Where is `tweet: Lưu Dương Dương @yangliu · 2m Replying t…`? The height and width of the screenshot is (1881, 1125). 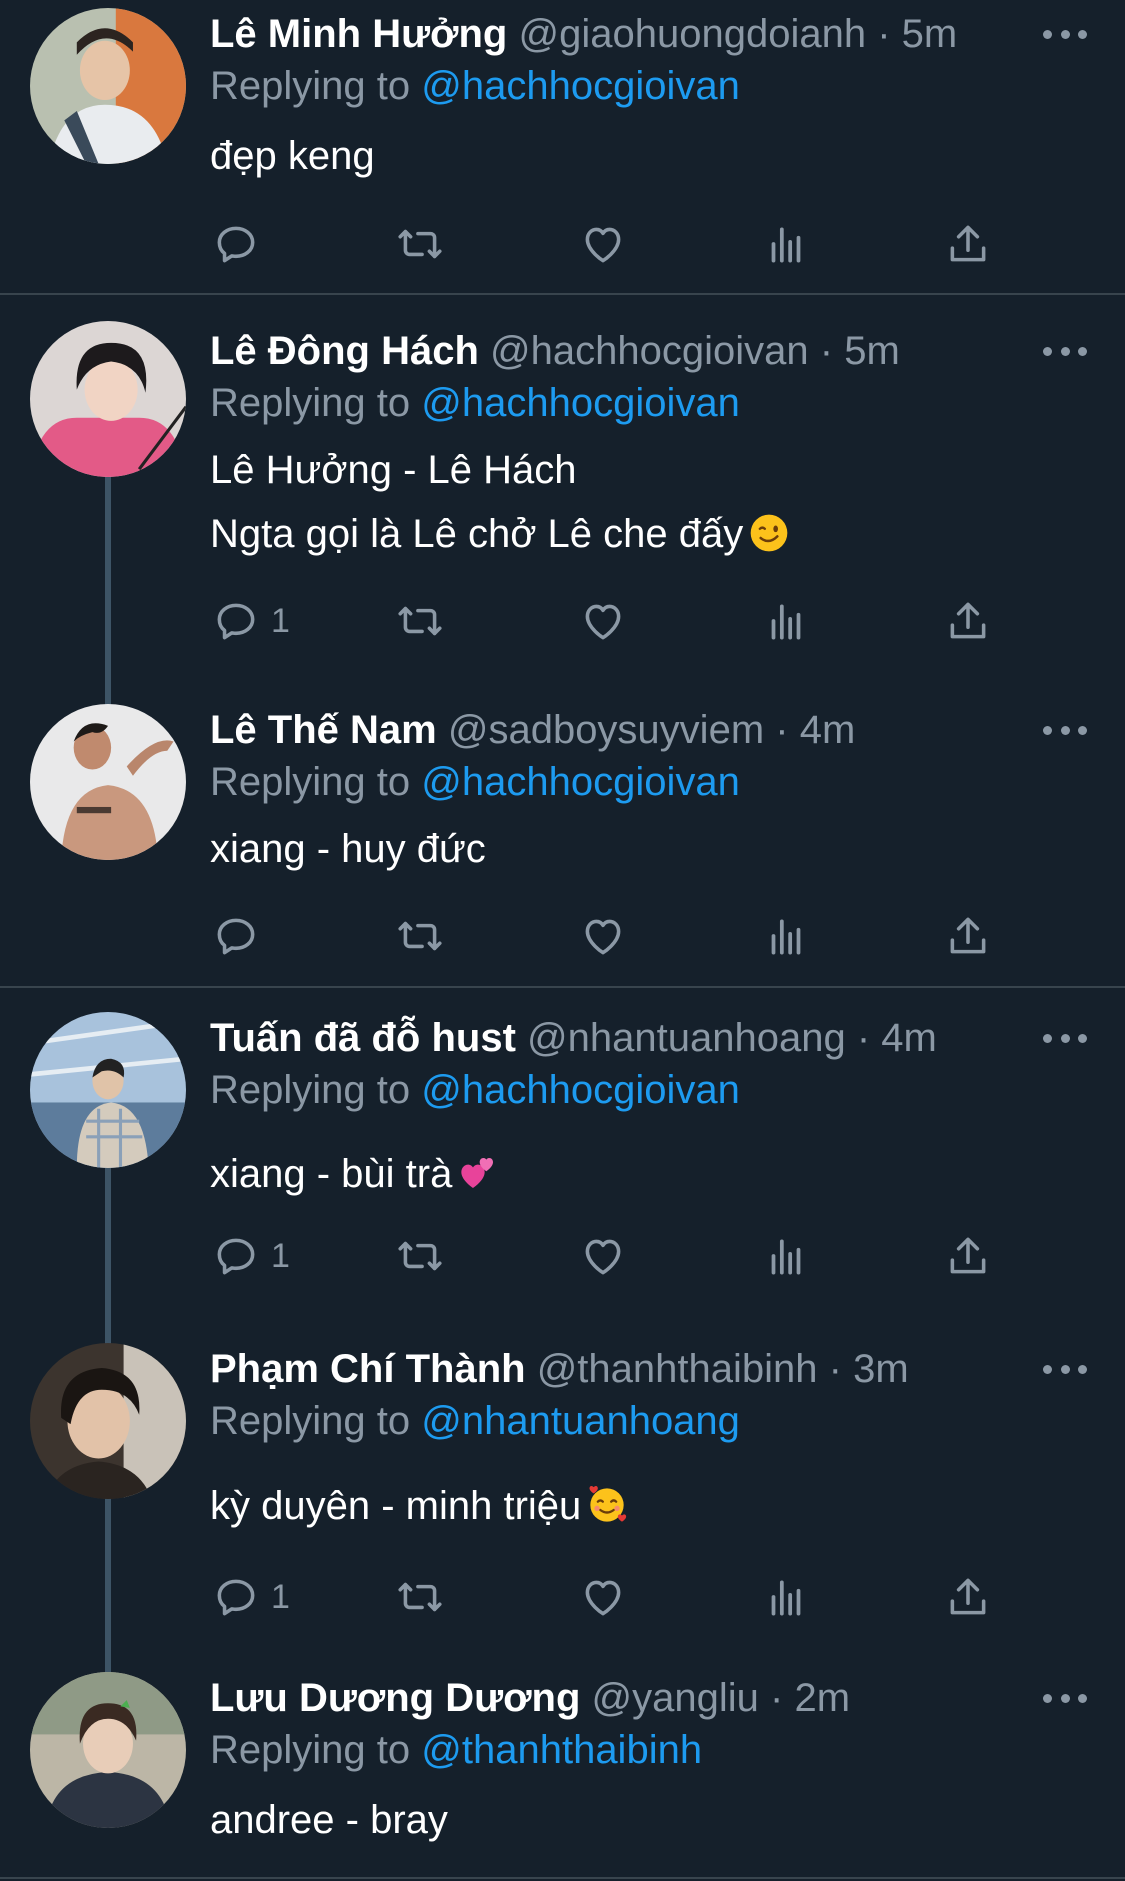
tweet: Lưu Dương Dương @yangliu · 2m Replying t… is located at coordinates (562, 1773).